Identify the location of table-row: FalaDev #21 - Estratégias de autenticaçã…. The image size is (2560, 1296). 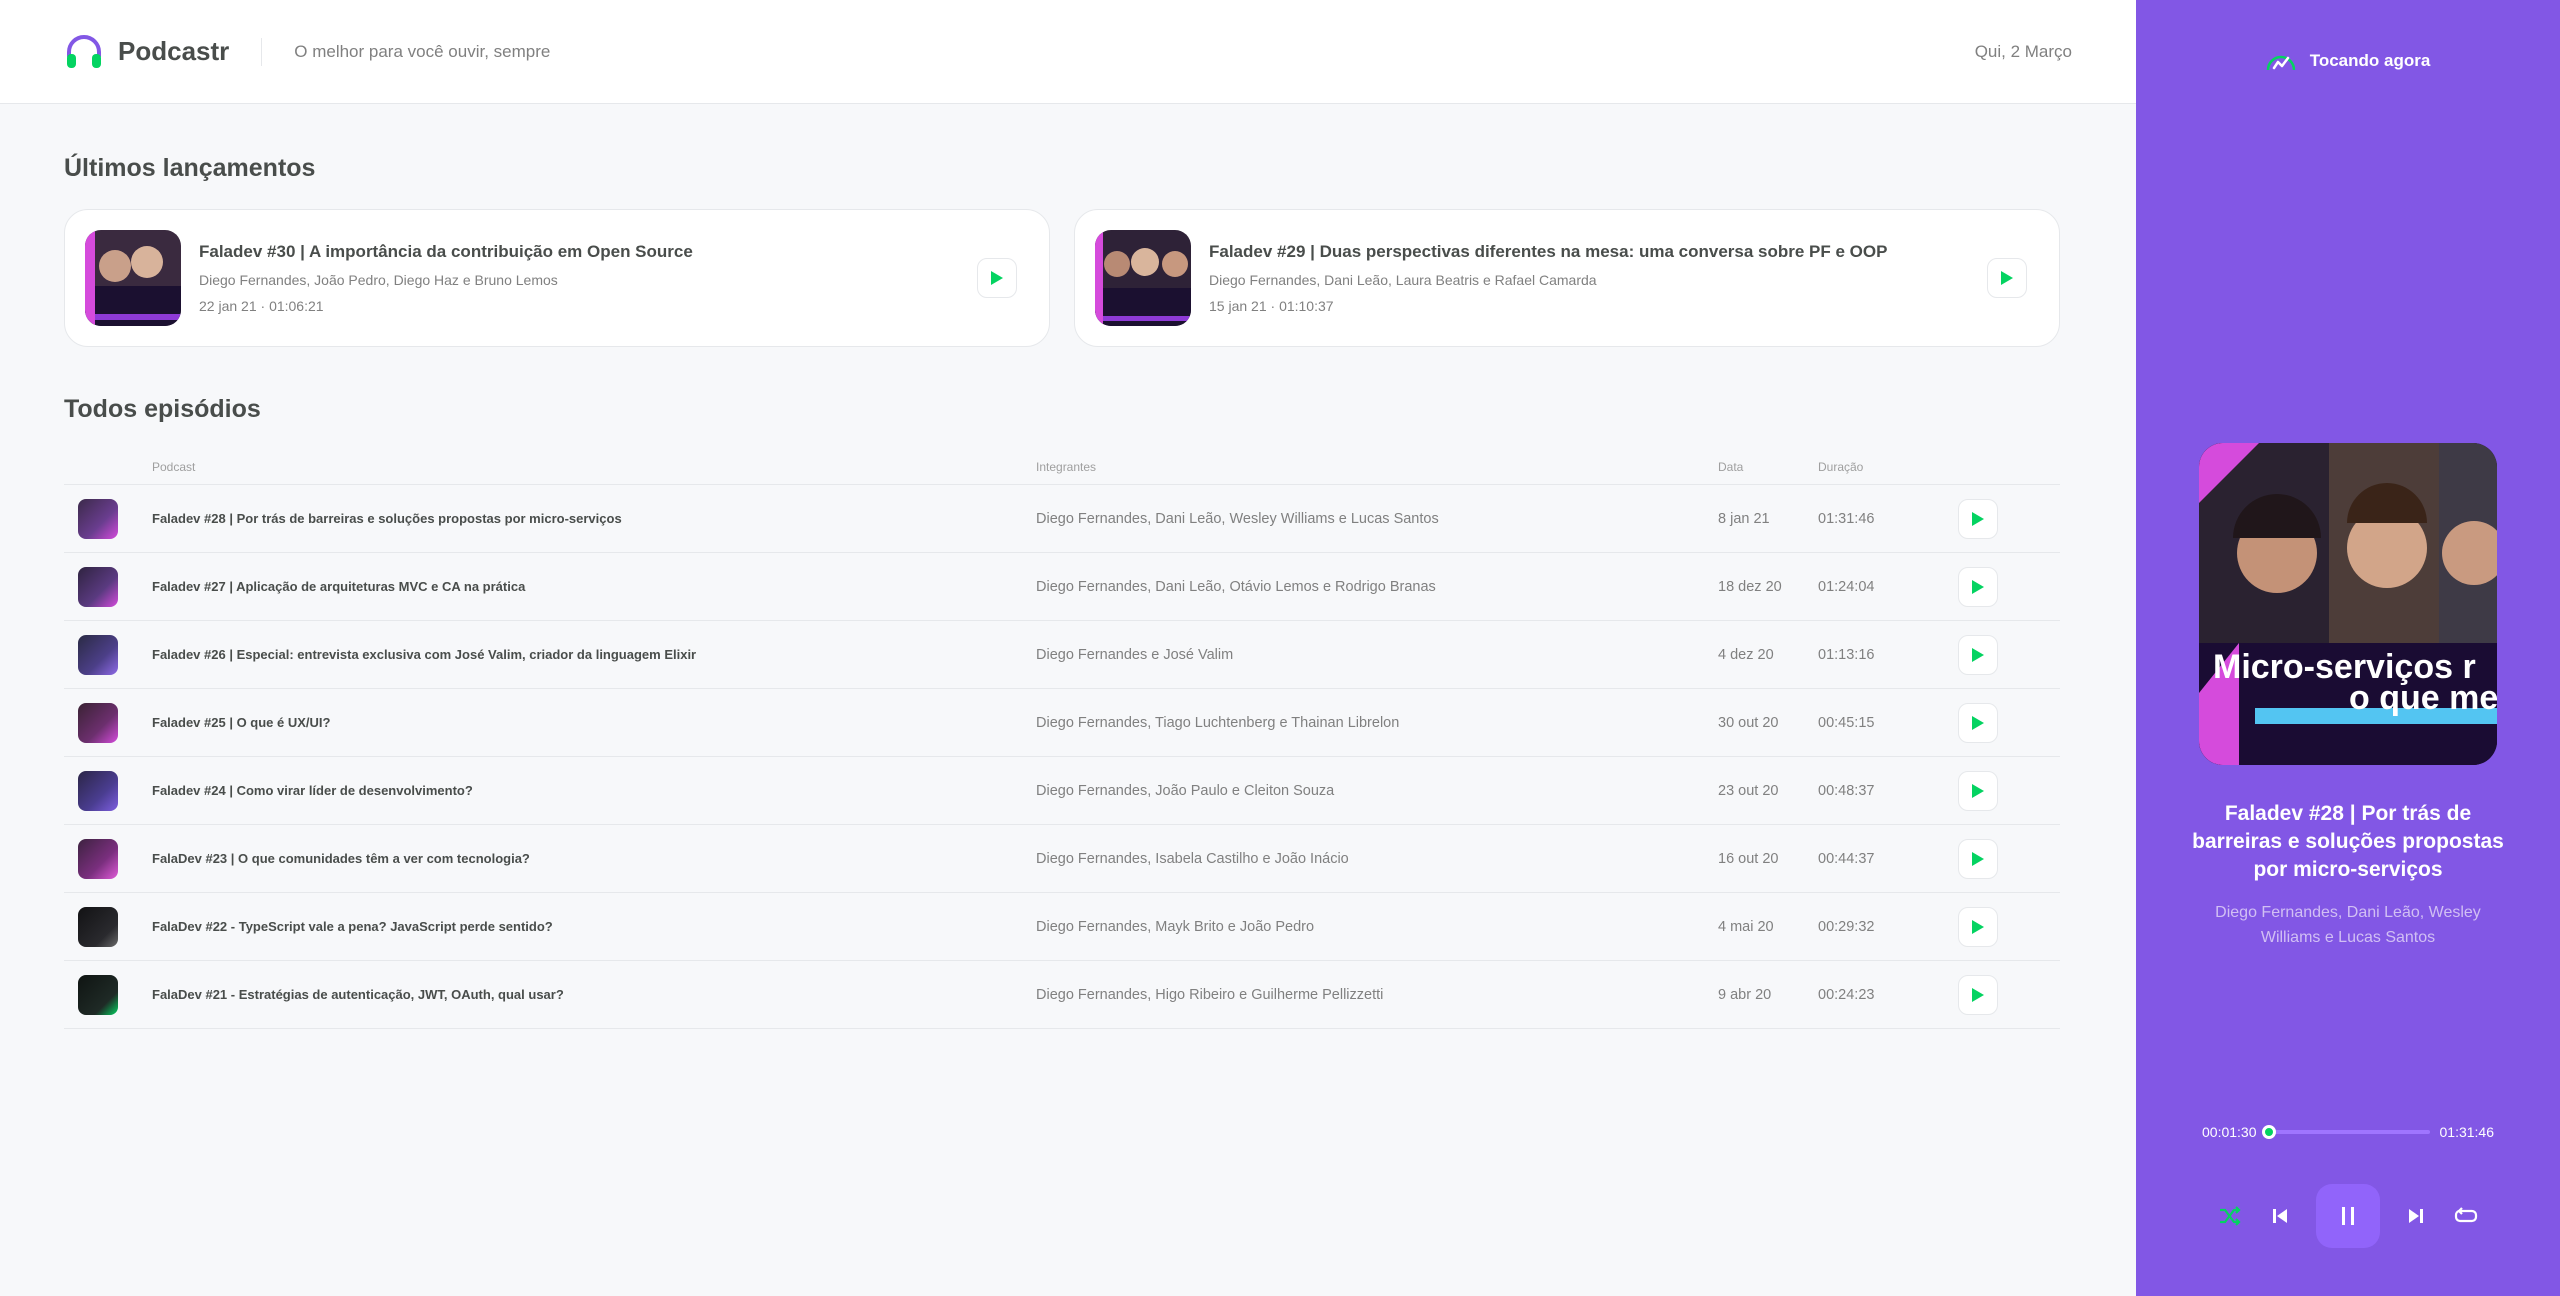
(1062, 994).